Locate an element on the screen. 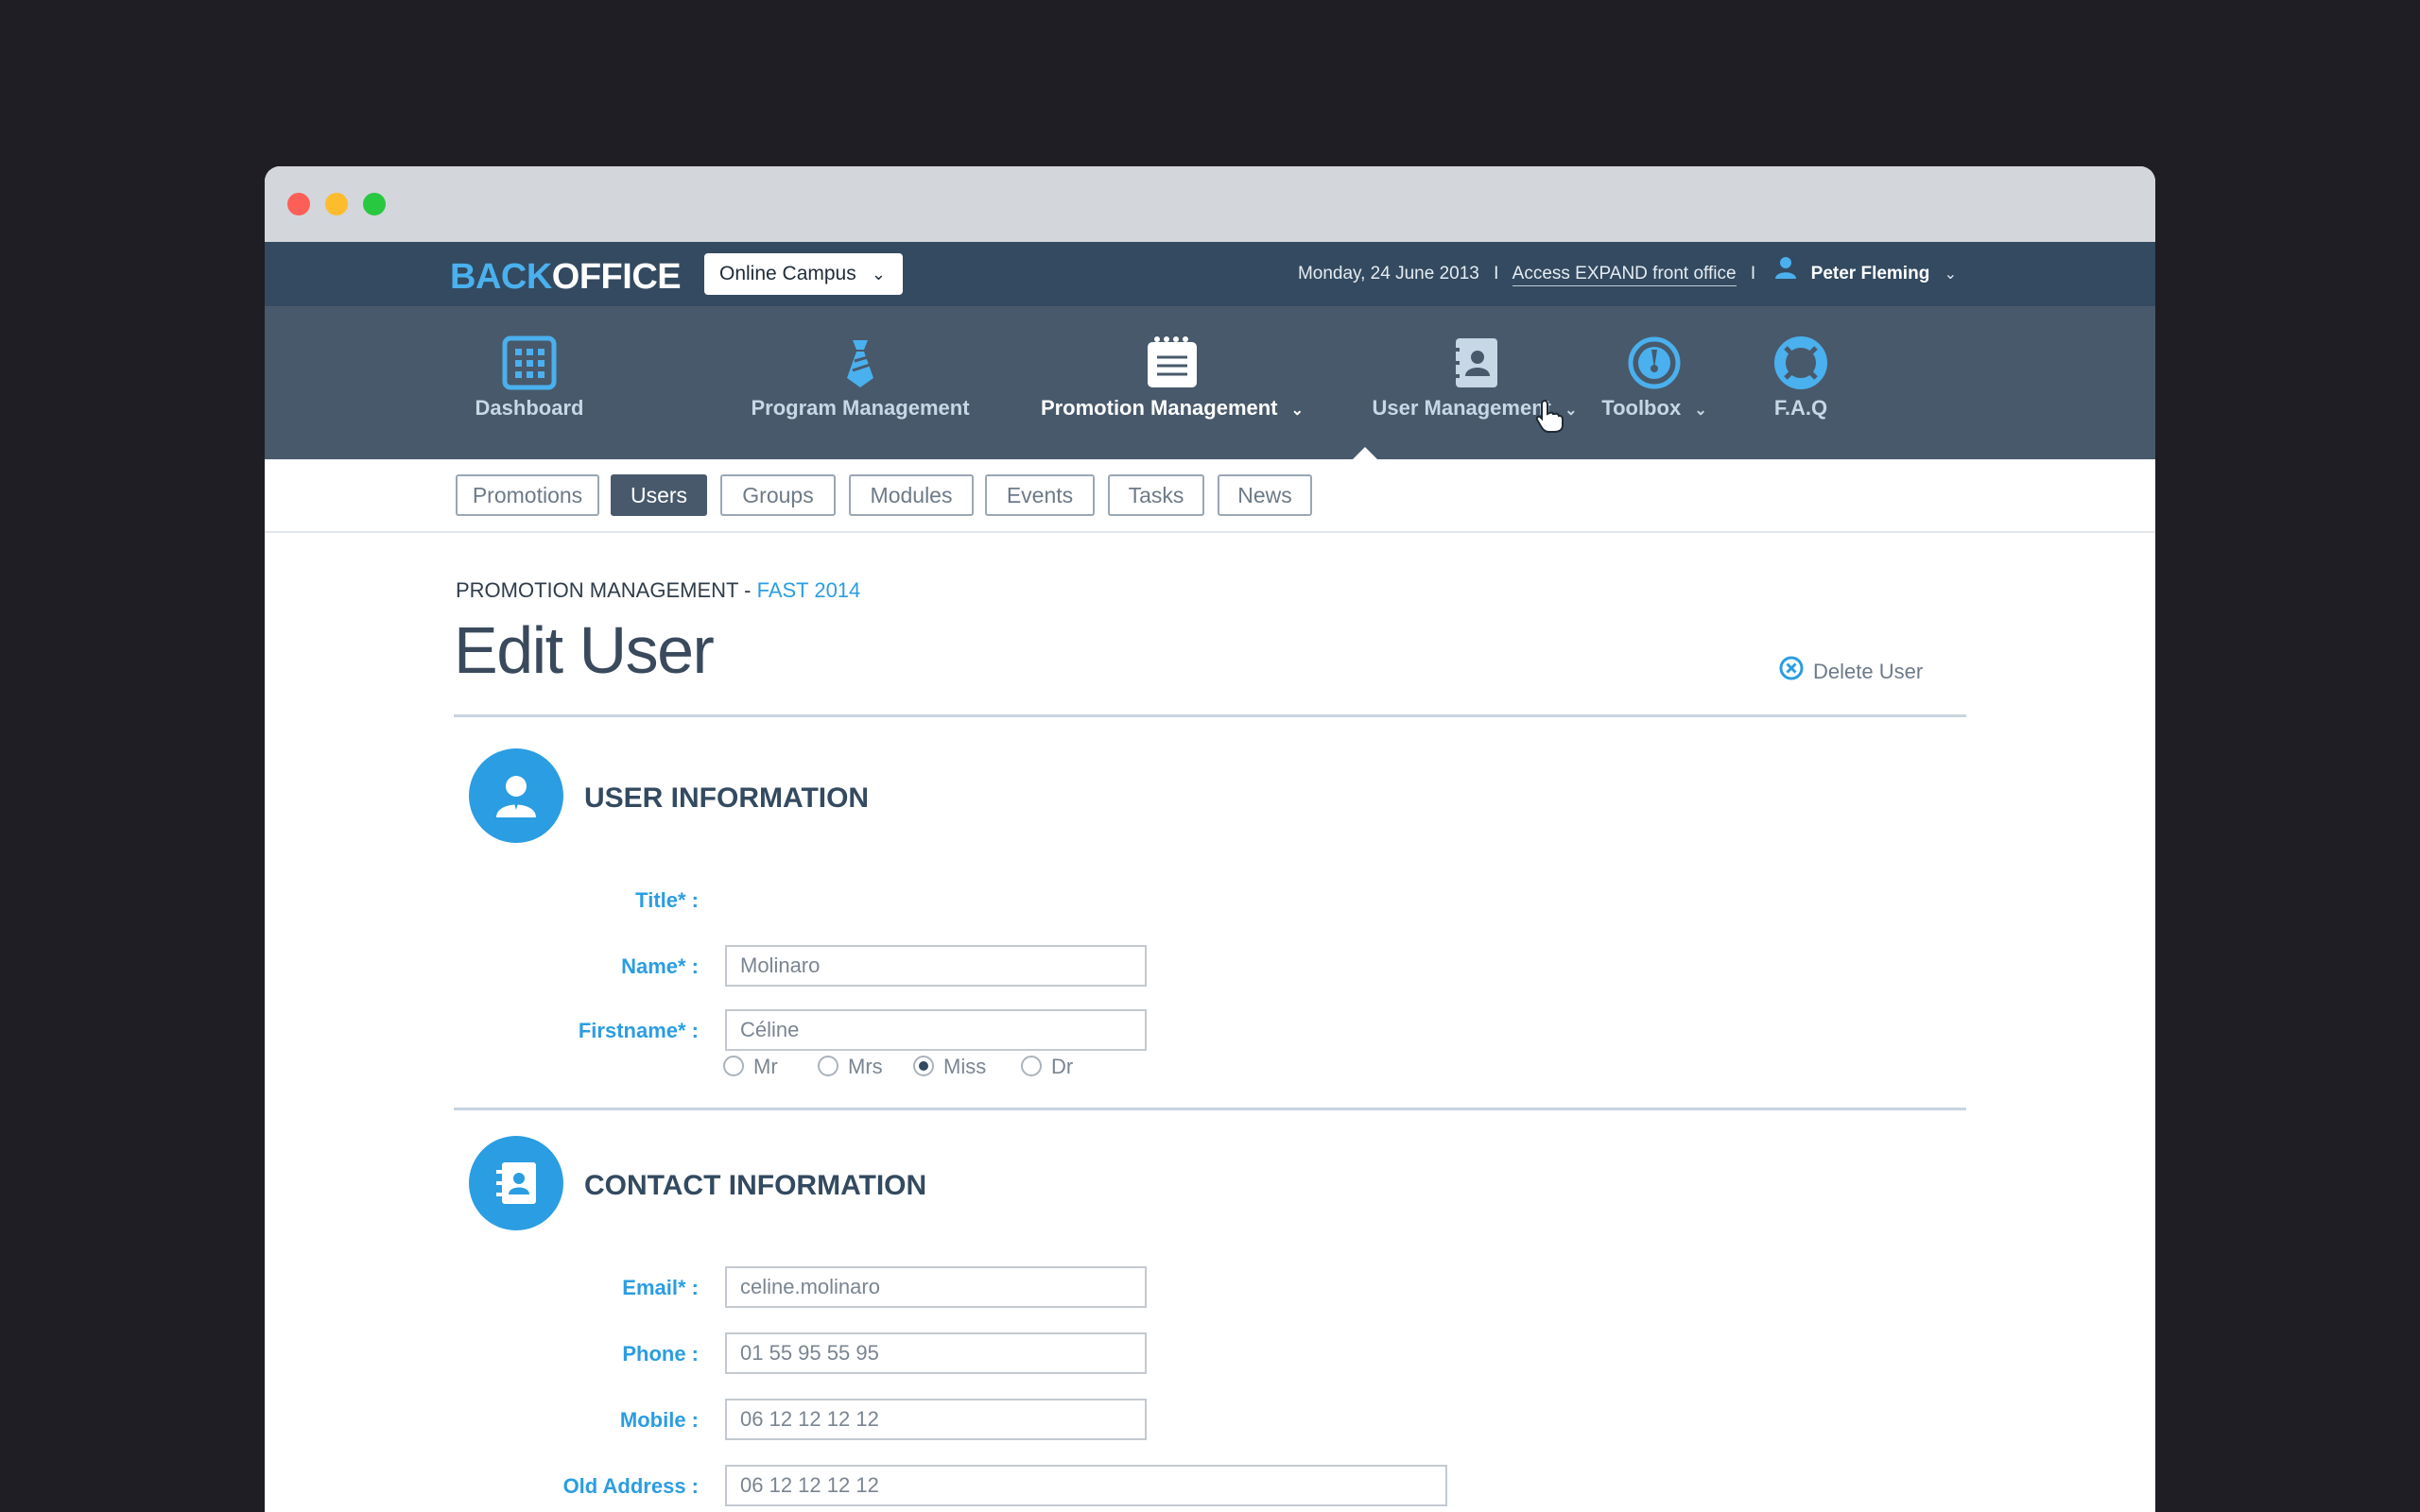 Image resolution: width=2420 pixels, height=1512 pixels. section-divider is located at coordinates (1210, 1109).